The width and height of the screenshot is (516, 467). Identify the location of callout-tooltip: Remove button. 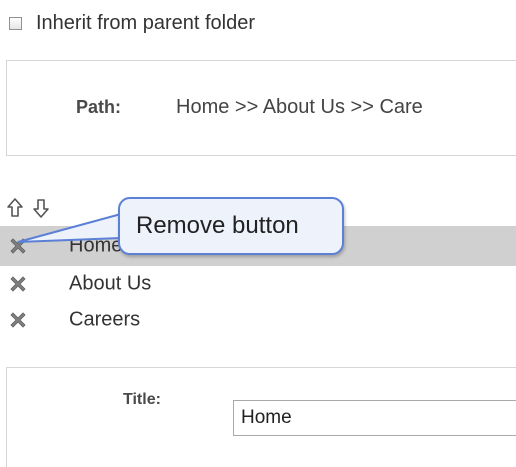
(231, 226).